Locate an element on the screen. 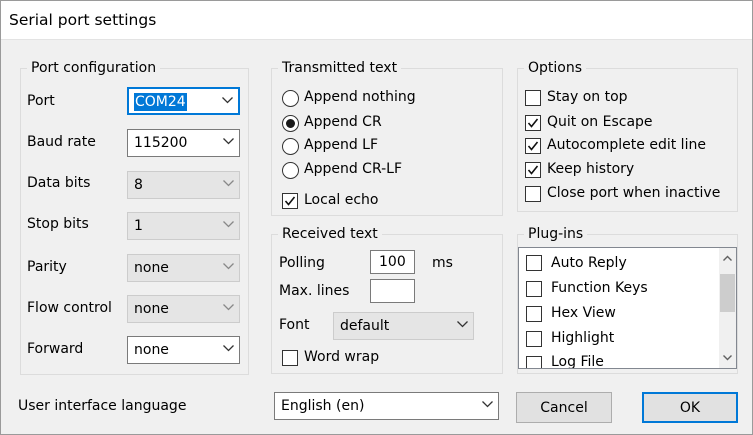  append-nothing-radio is located at coordinates (290, 98).